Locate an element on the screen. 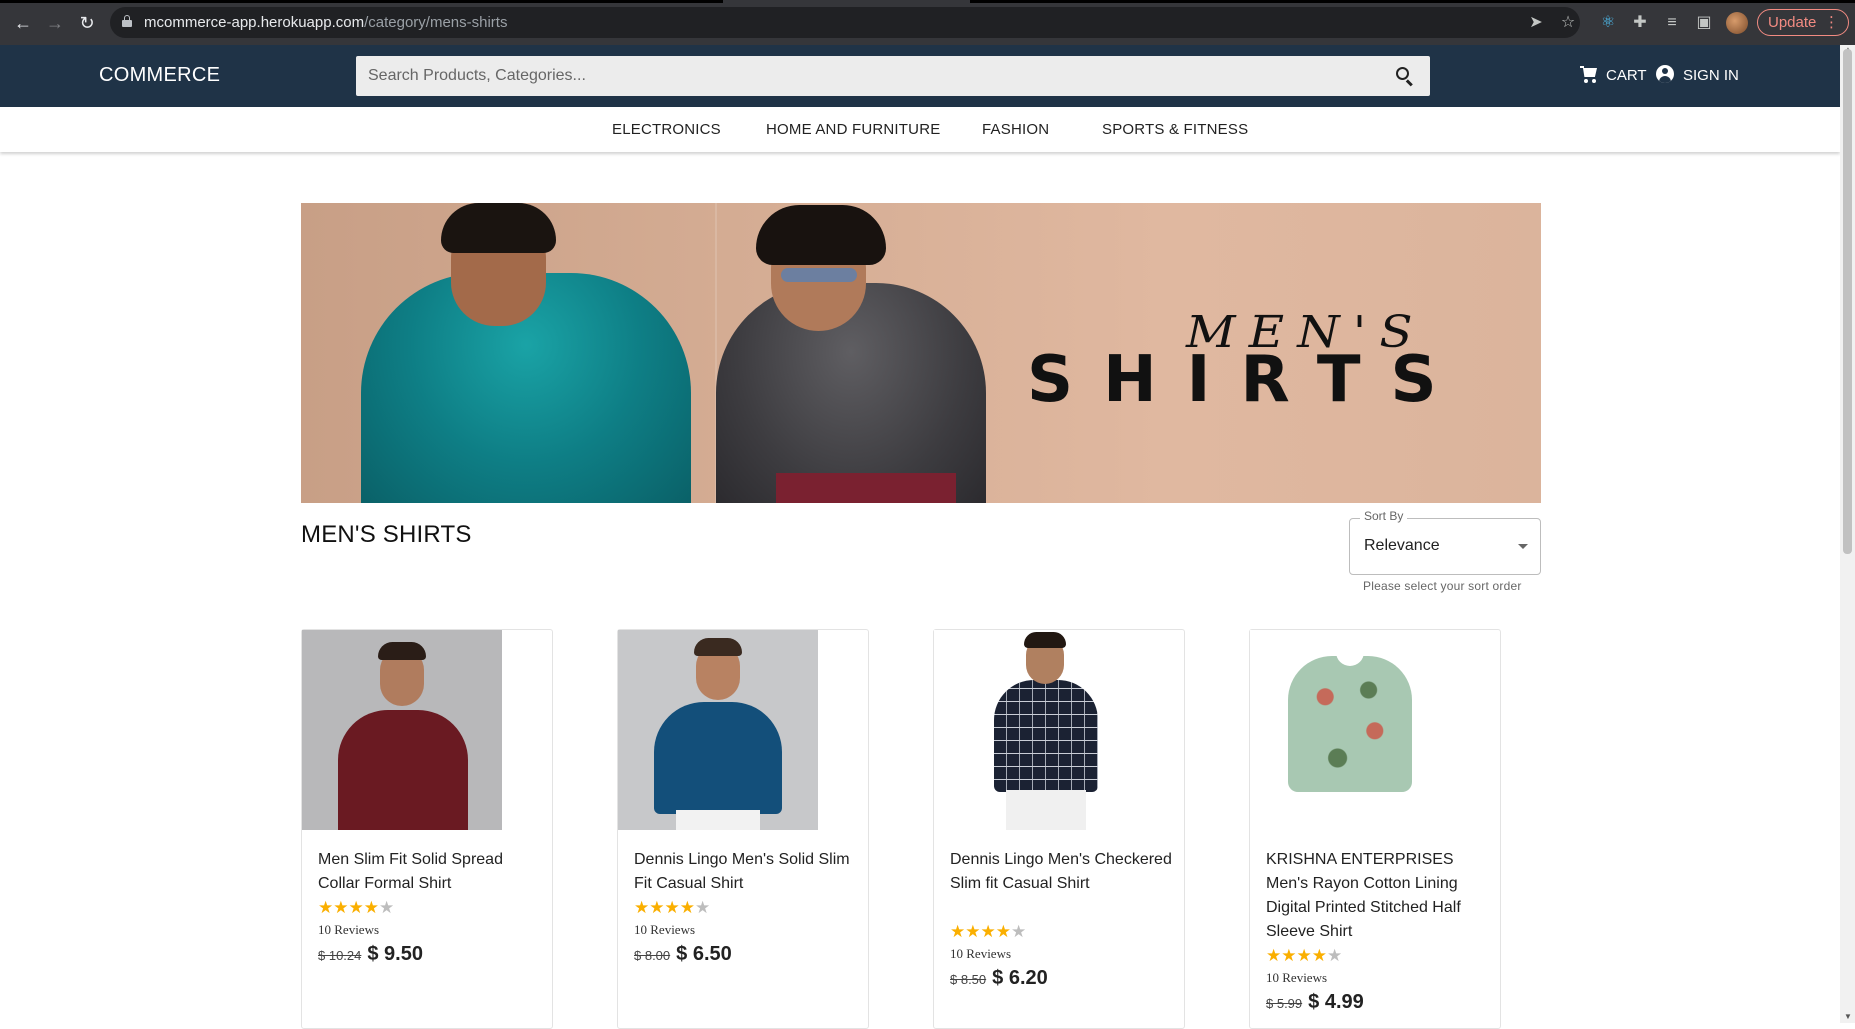 This screenshot has width=1855, height=1029. current-price: $ 4.99 is located at coordinates (1336, 1002).